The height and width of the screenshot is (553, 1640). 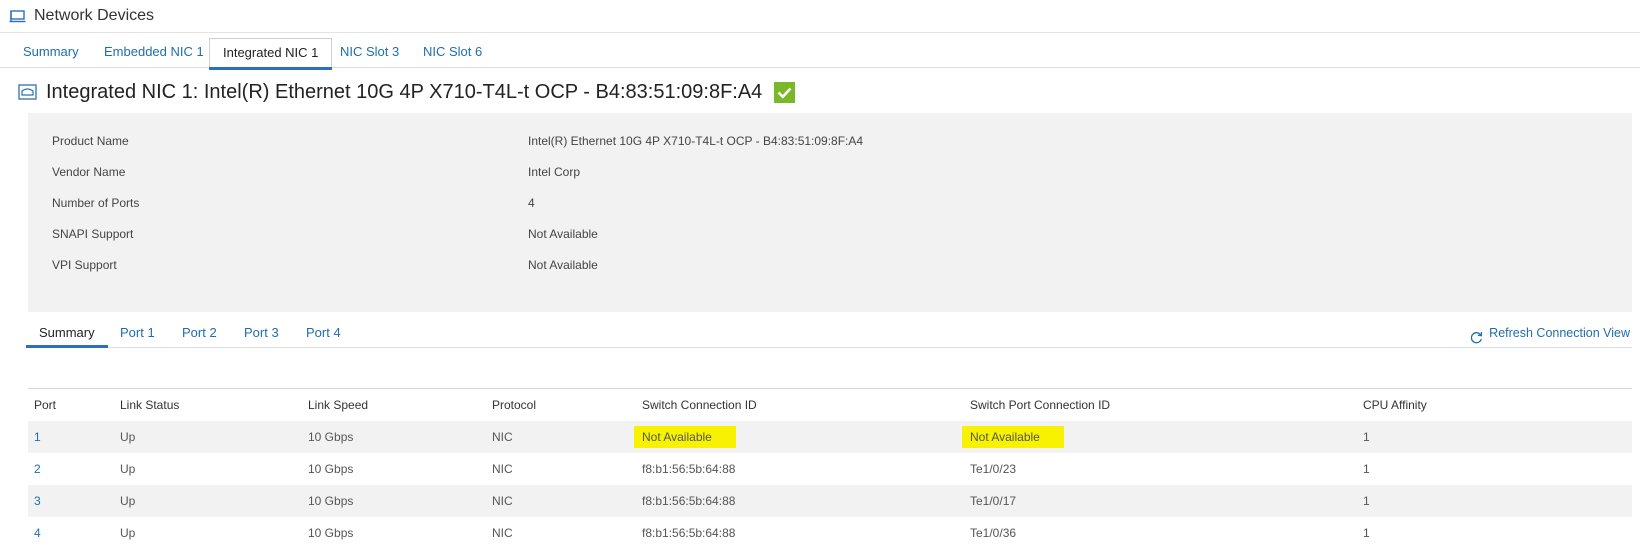 I want to click on detail-label: Number of Ports, so click(x=96, y=203).